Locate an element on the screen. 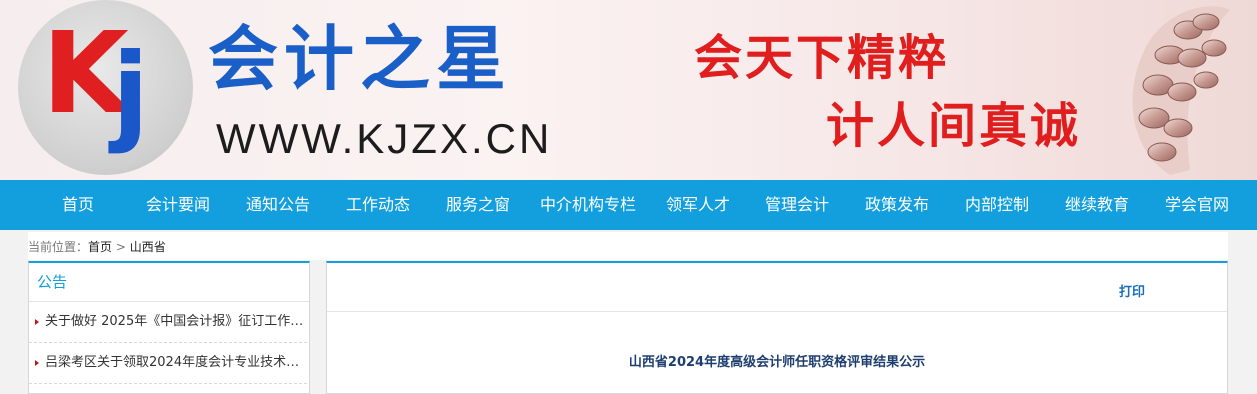  nav-item-society-website: 学会官网 is located at coordinates (1197, 205).